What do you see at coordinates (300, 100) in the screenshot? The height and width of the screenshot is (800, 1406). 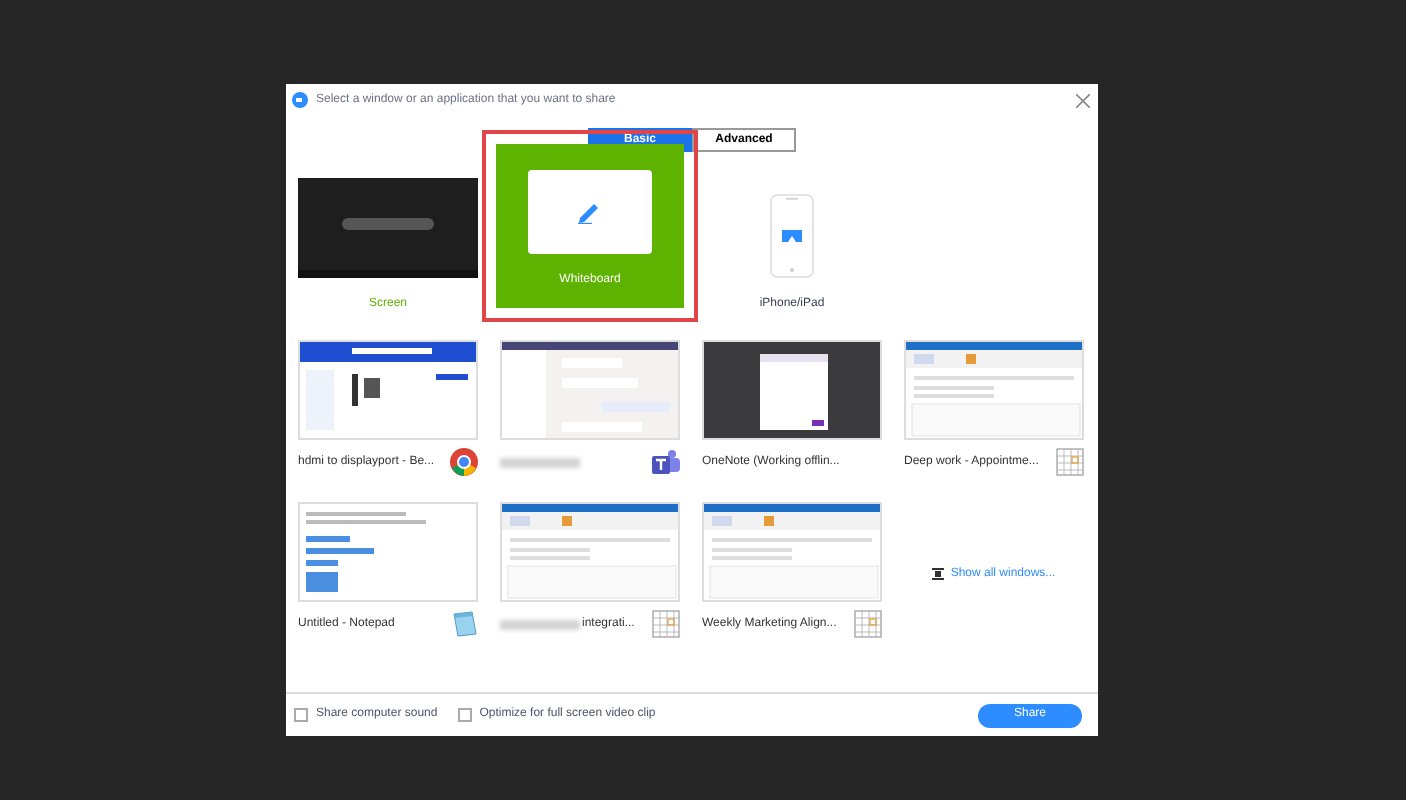 I see `app-logo-icon` at bounding box center [300, 100].